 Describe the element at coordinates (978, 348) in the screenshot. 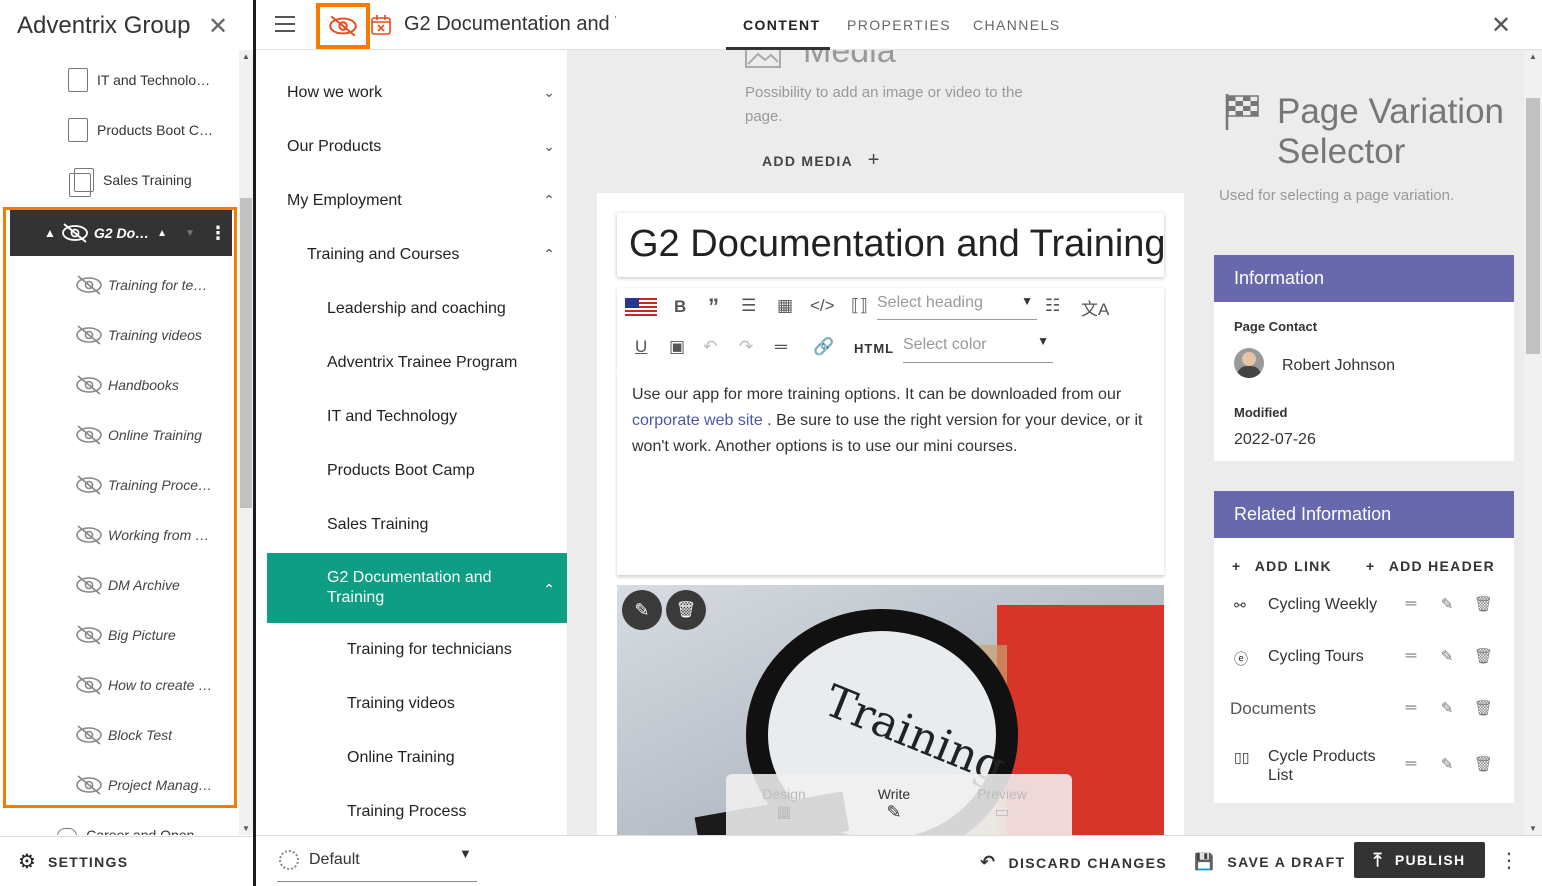

I see `color-select: Select color ▼` at that location.